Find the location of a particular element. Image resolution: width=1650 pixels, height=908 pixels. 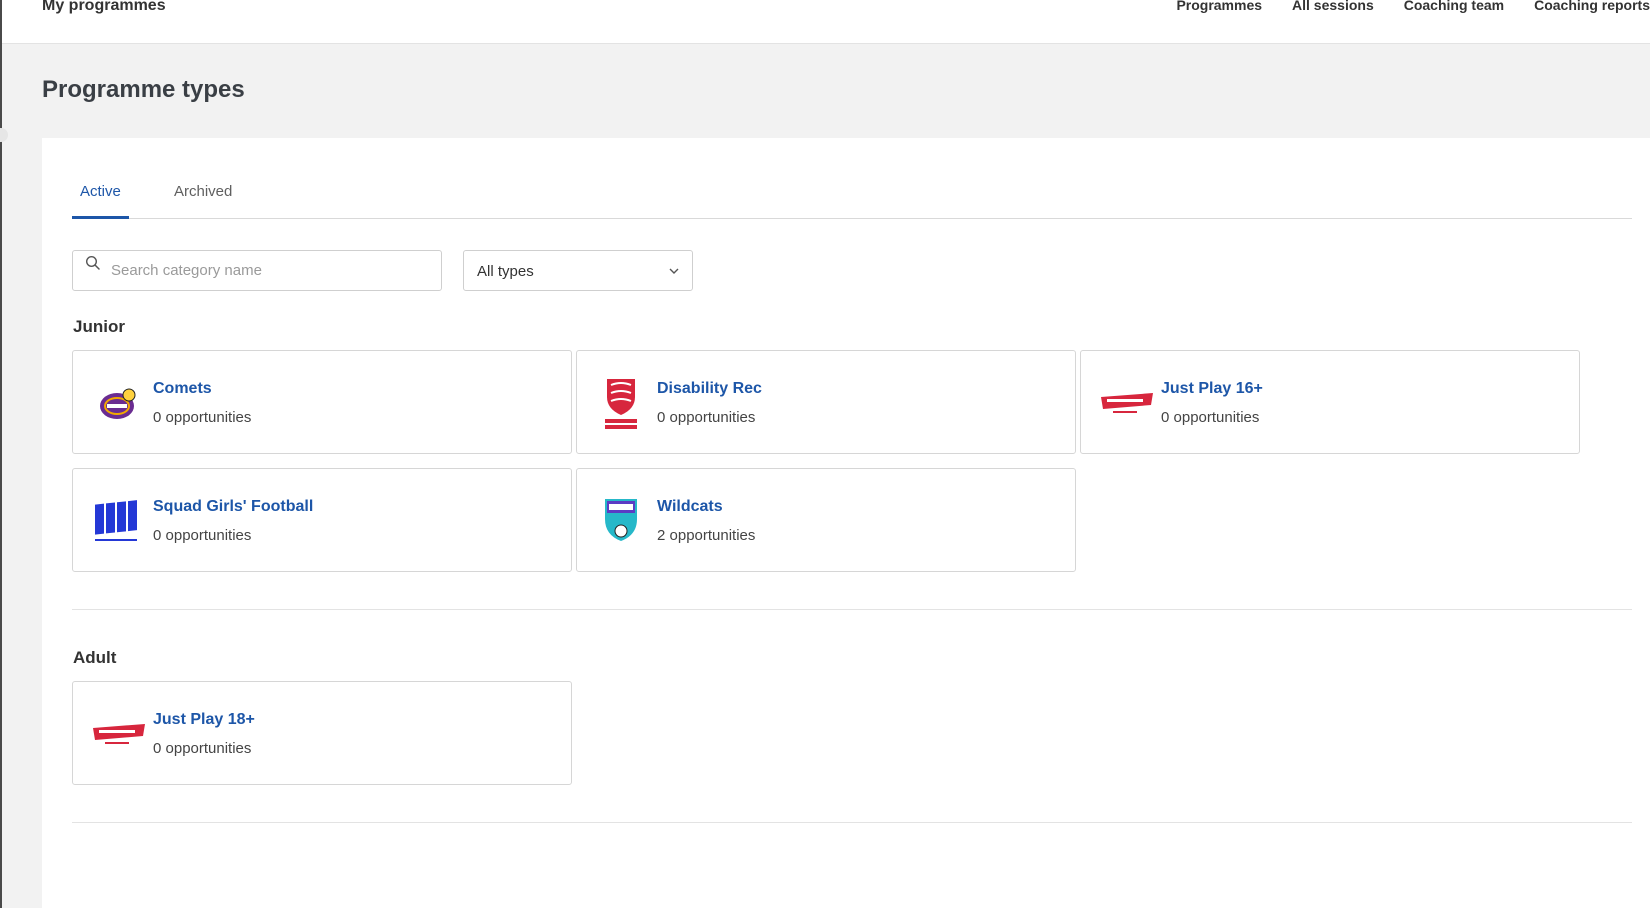

programme-name: Wildcats is located at coordinates (690, 507).